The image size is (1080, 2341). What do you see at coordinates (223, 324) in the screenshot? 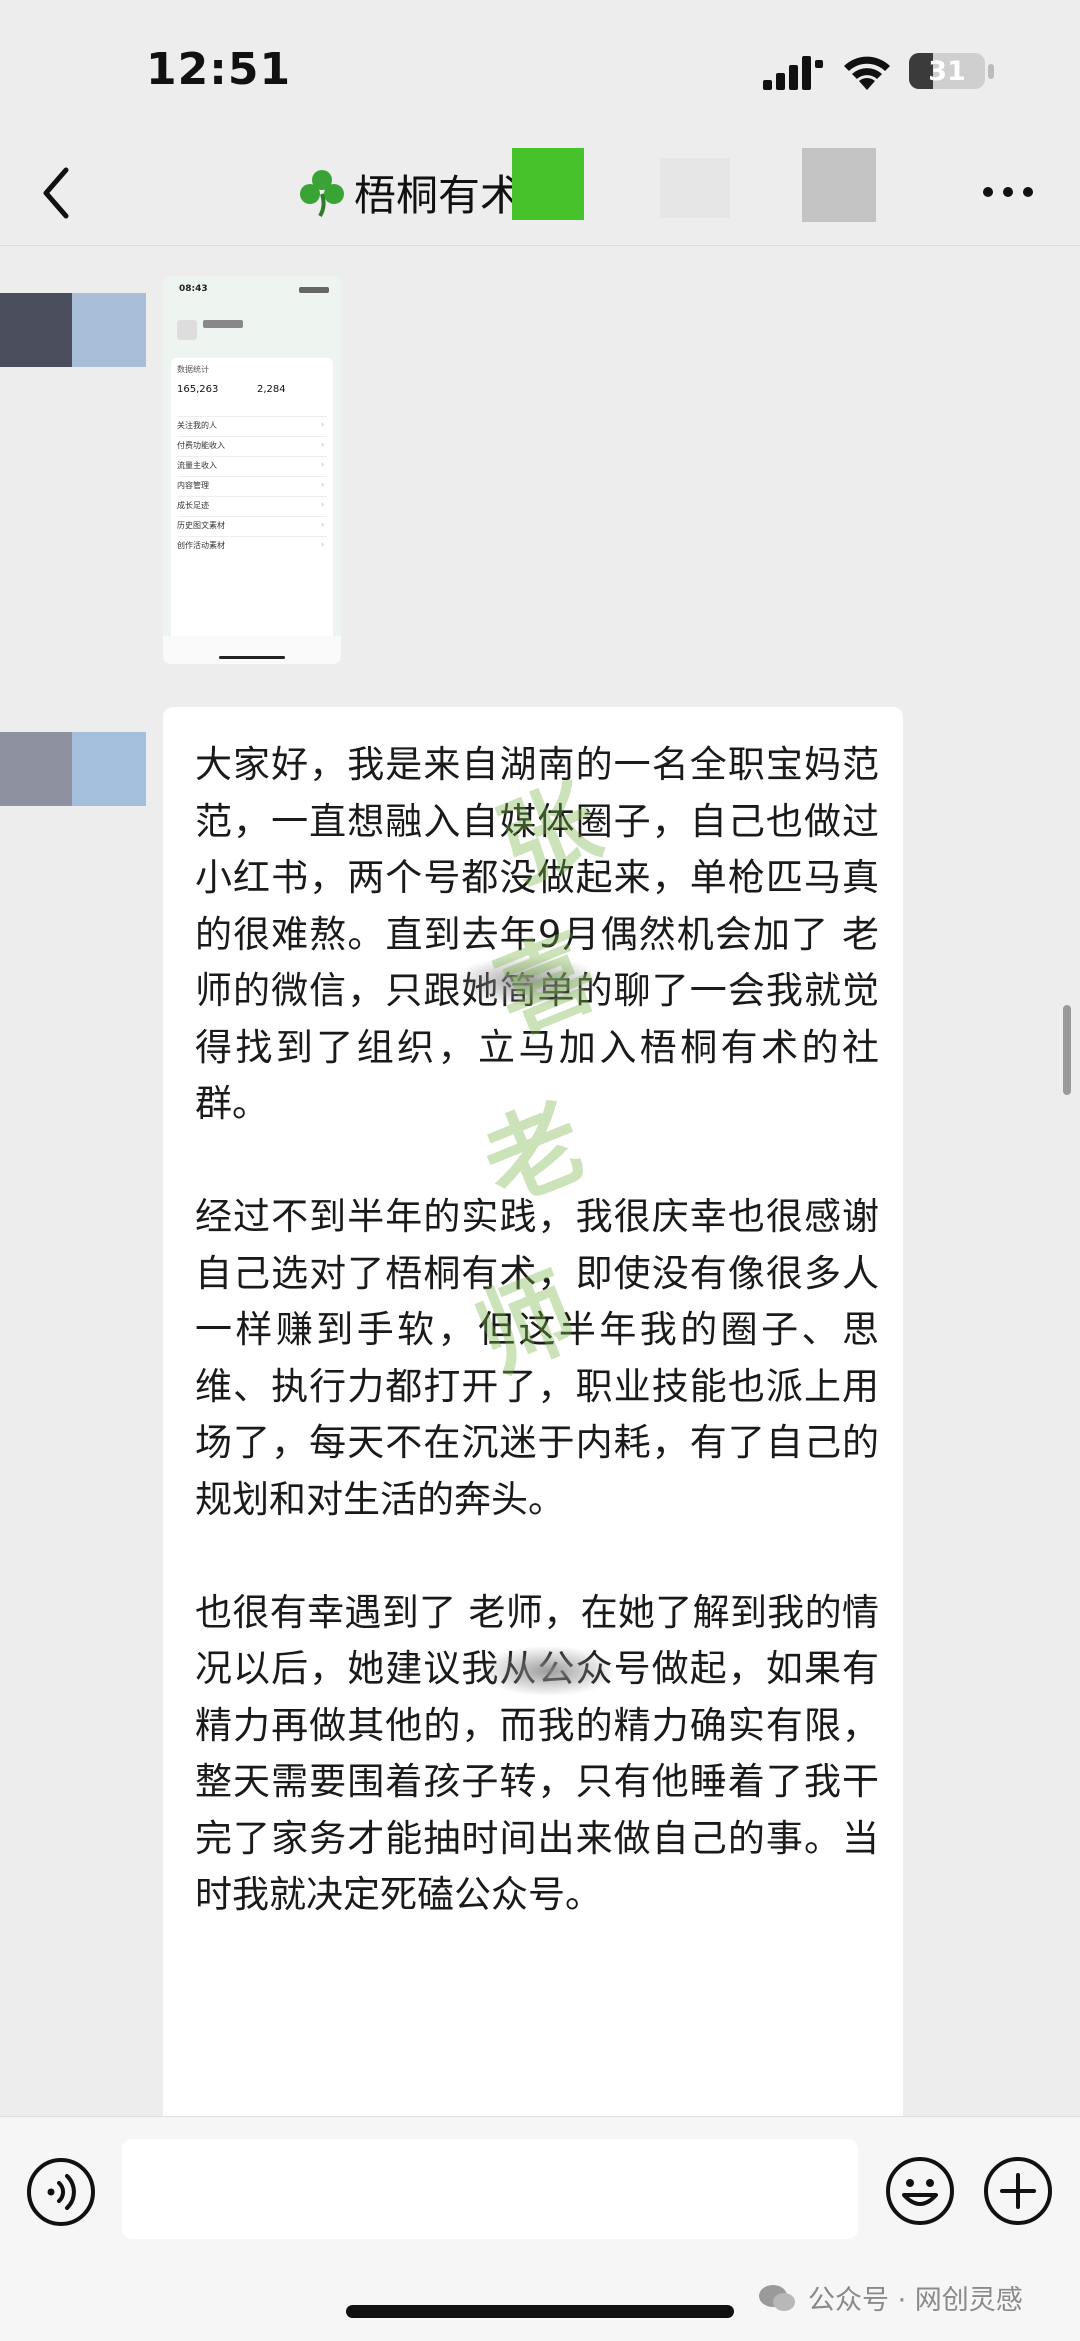
I see `thumb-account-name` at bounding box center [223, 324].